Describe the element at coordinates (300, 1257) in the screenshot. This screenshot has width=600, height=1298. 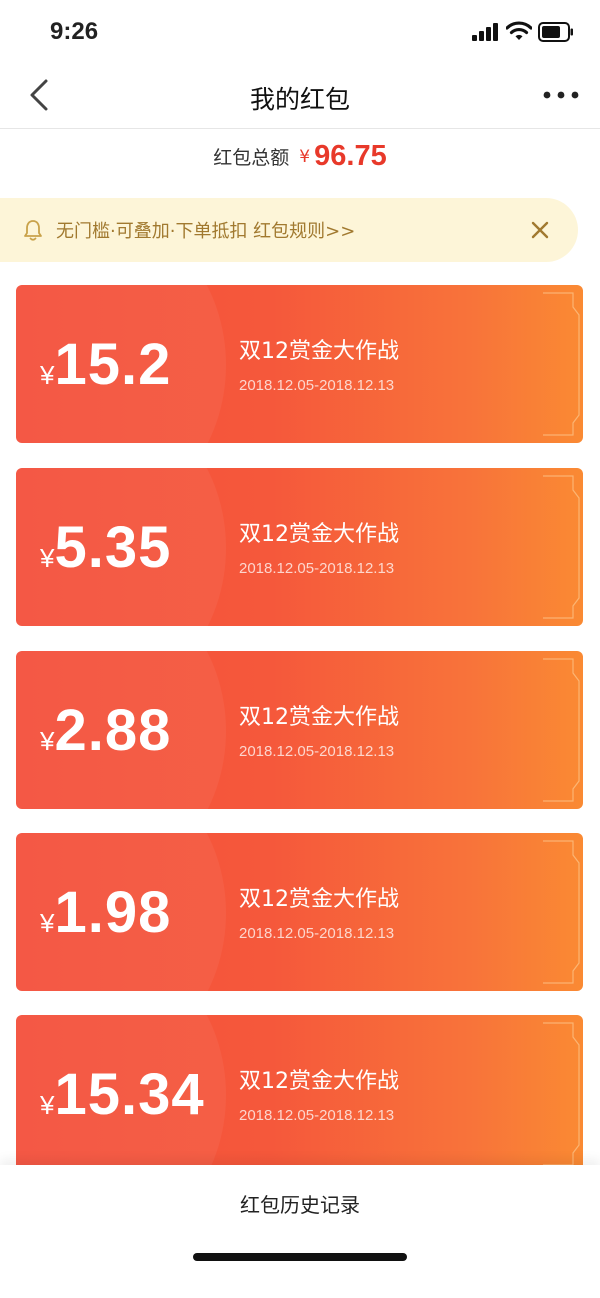
I see `home-indicator` at that location.